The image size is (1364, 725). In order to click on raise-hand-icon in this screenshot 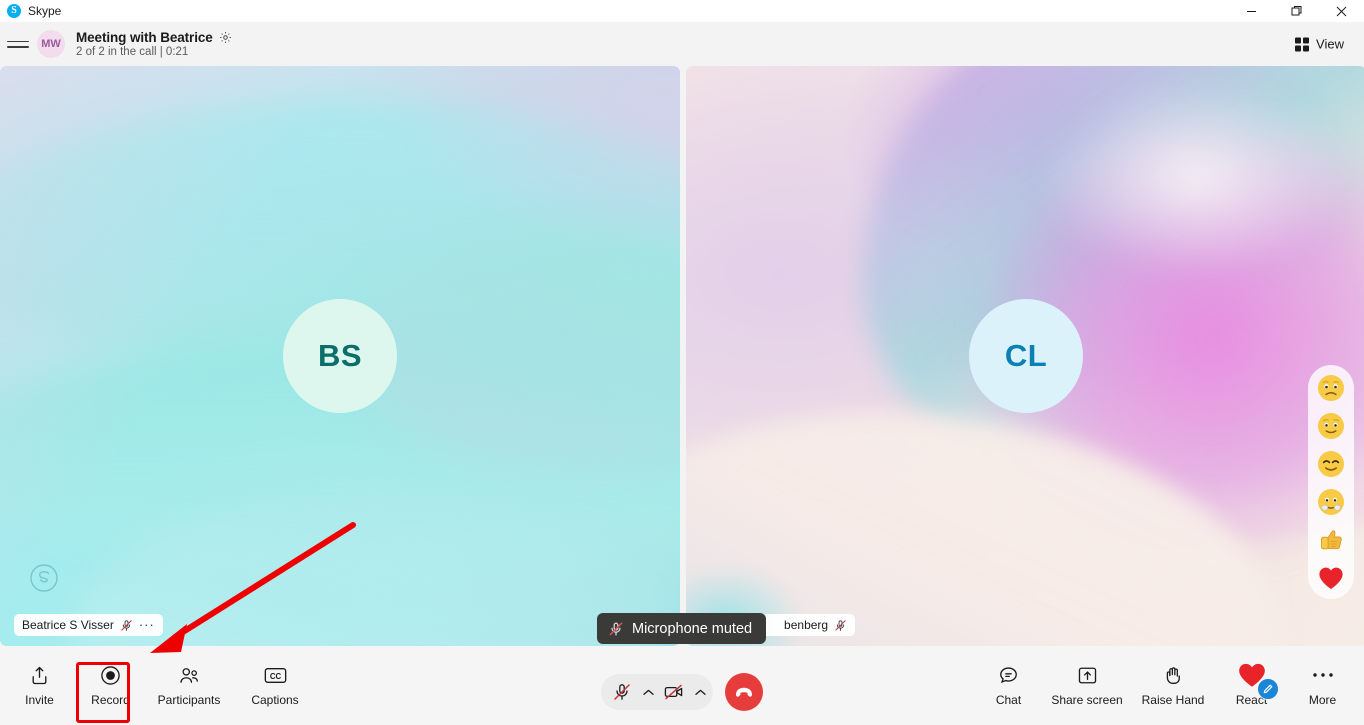, I will do `click(1173, 675)`.